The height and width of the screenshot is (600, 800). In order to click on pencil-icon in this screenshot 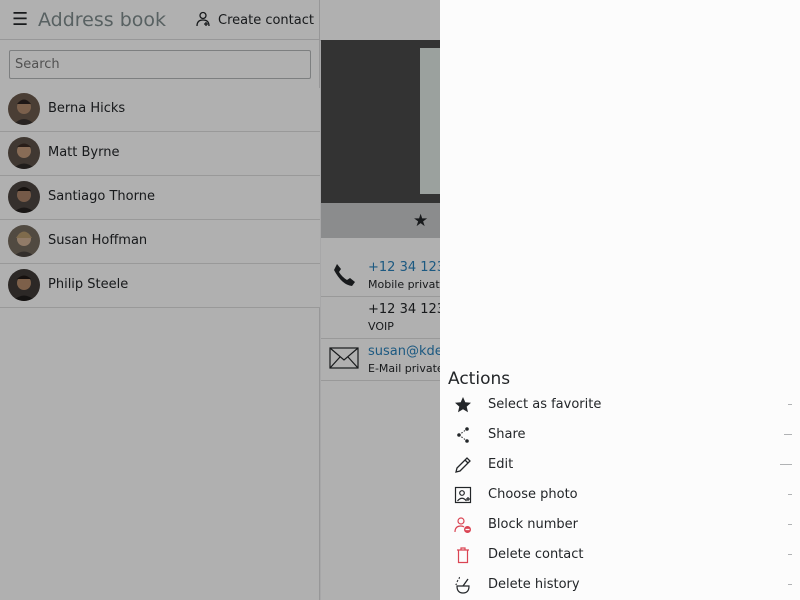, I will do `click(463, 465)`.